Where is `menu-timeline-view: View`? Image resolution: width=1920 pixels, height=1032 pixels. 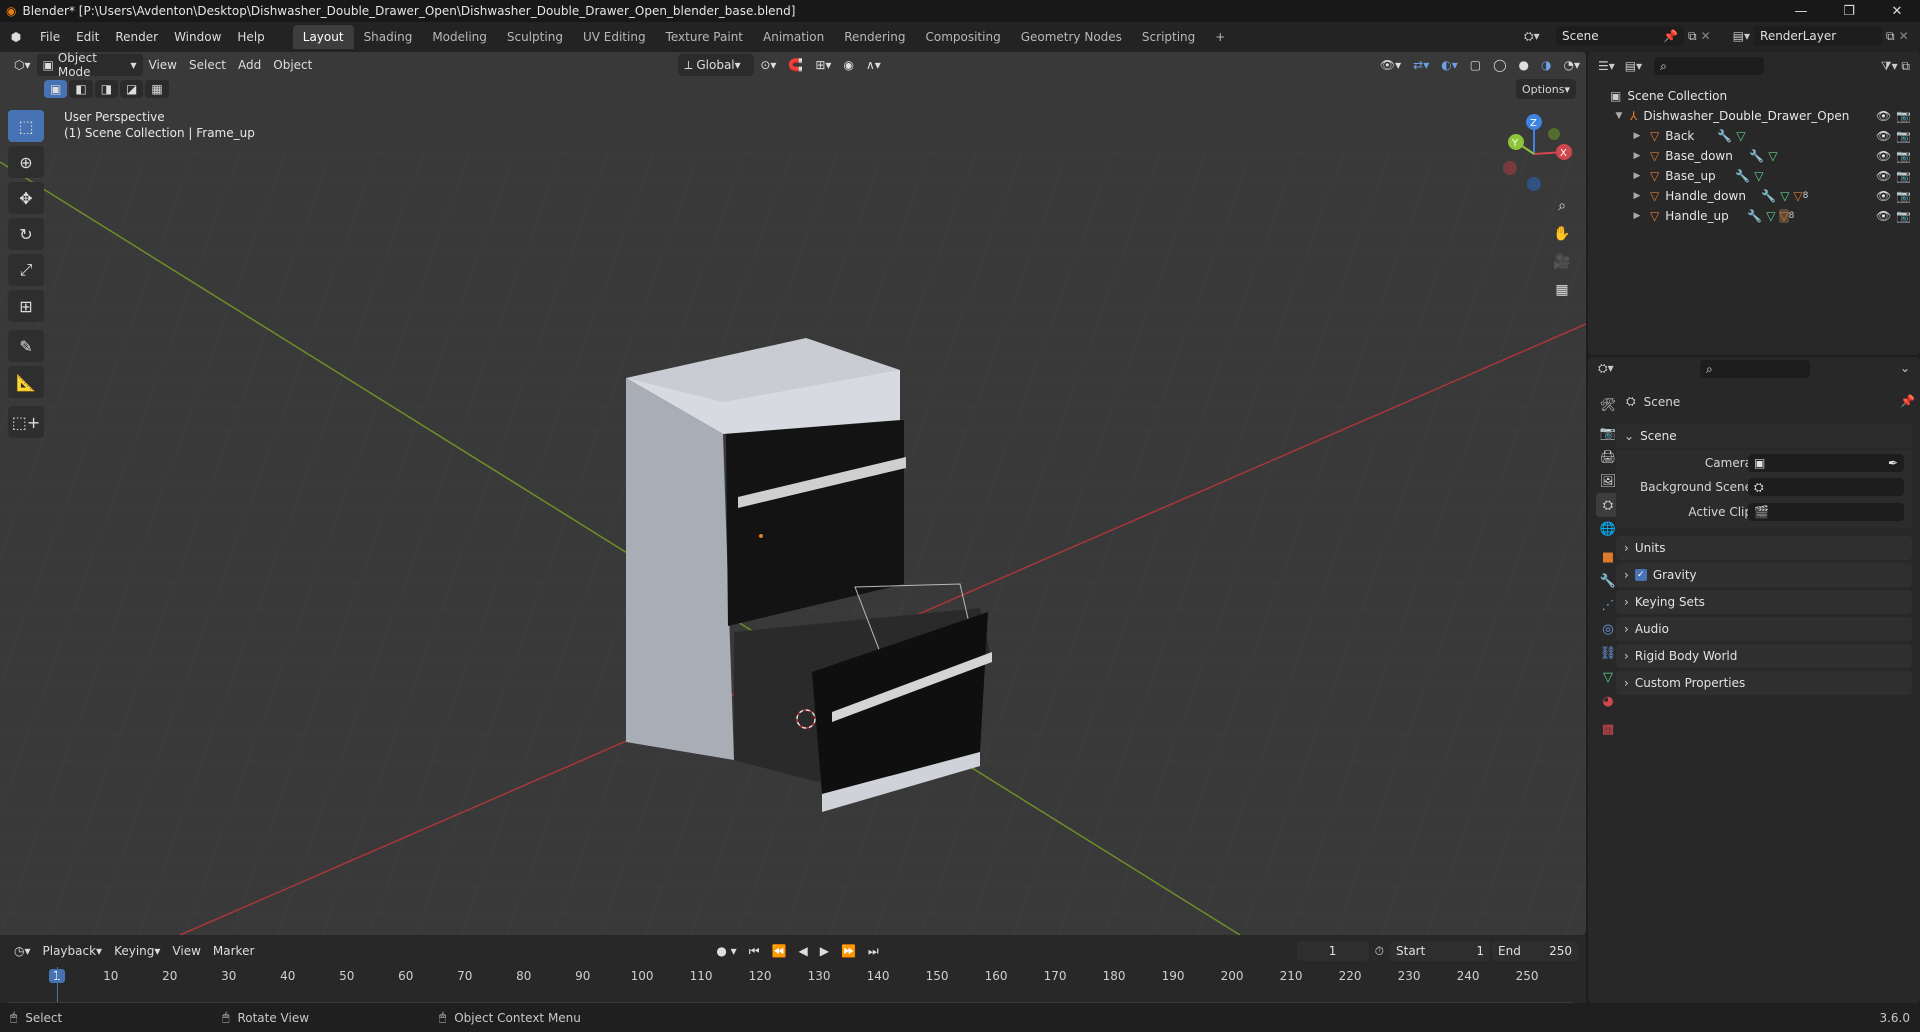 menu-timeline-view: View is located at coordinates (186, 951).